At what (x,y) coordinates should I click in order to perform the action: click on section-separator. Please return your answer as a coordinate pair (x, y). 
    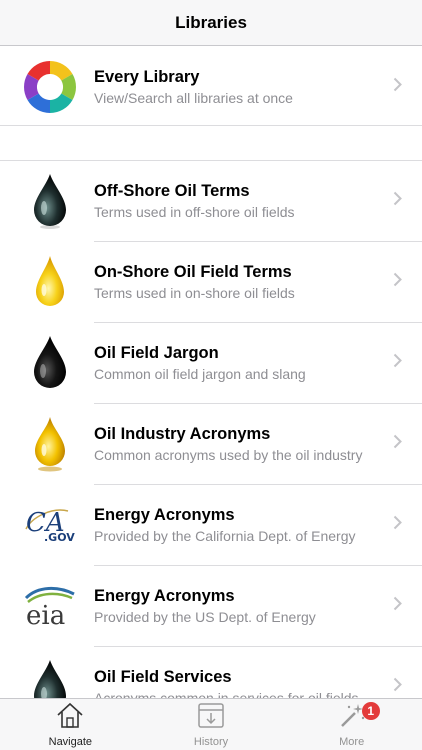
    Looking at the image, I should click on (211, 125).